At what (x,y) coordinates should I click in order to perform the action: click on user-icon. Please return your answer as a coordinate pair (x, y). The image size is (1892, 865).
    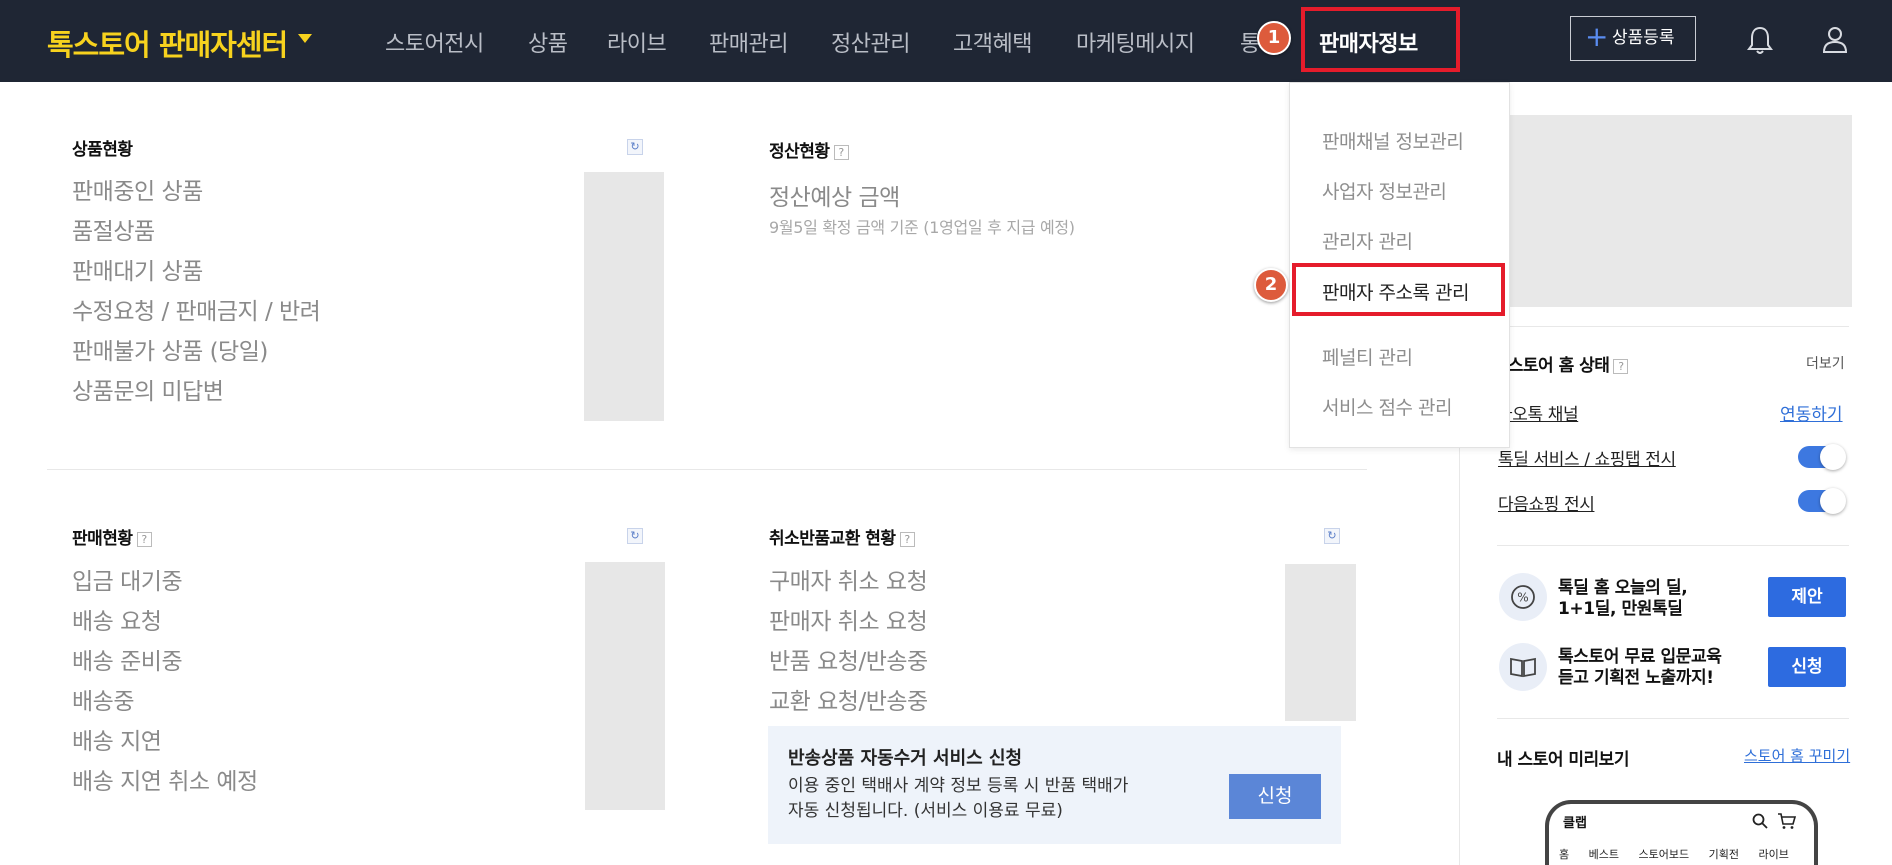
    Looking at the image, I should click on (1835, 40).